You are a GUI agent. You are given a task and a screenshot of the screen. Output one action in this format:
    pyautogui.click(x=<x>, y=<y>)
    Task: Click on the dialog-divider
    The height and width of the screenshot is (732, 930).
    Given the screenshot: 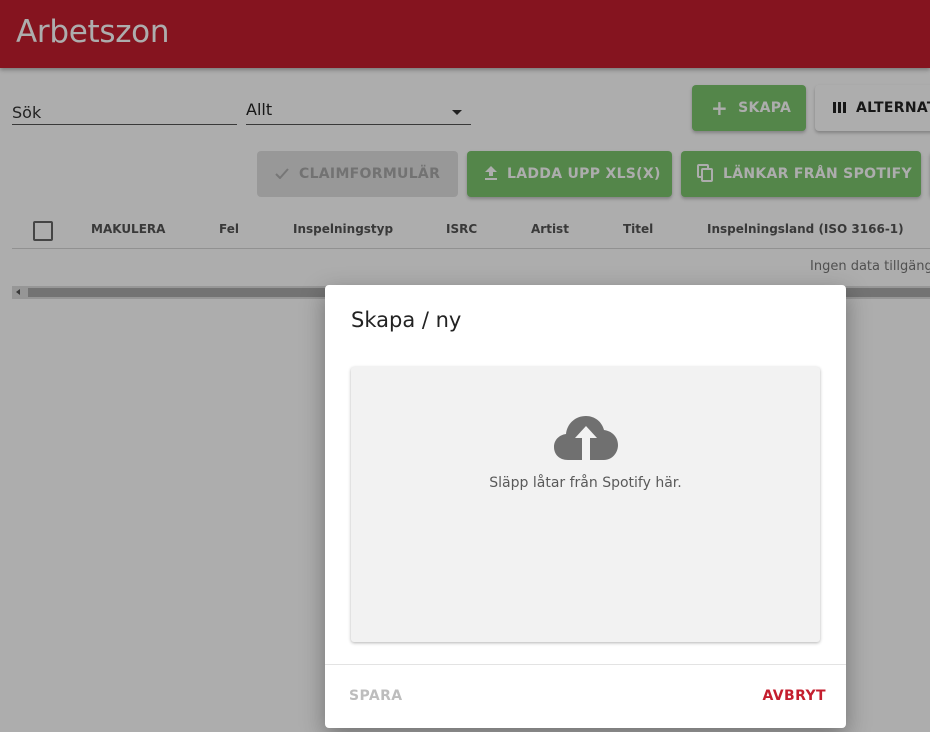 What is the action you would take?
    pyautogui.click(x=585, y=664)
    